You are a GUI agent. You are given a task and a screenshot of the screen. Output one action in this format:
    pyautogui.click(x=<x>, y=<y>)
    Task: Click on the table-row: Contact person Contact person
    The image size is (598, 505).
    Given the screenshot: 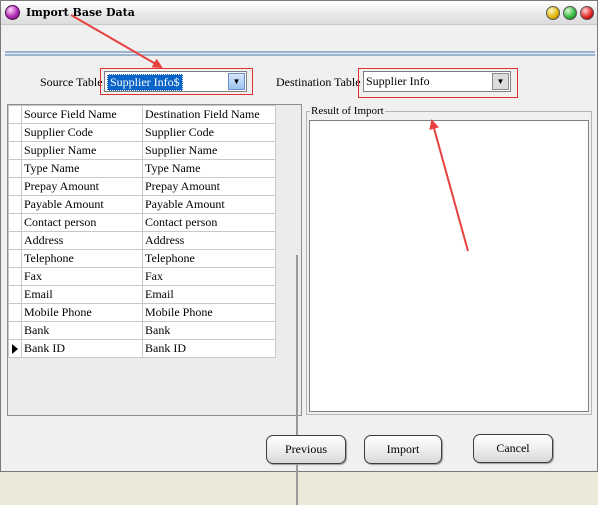 What is the action you would take?
    pyautogui.click(x=142, y=222)
    